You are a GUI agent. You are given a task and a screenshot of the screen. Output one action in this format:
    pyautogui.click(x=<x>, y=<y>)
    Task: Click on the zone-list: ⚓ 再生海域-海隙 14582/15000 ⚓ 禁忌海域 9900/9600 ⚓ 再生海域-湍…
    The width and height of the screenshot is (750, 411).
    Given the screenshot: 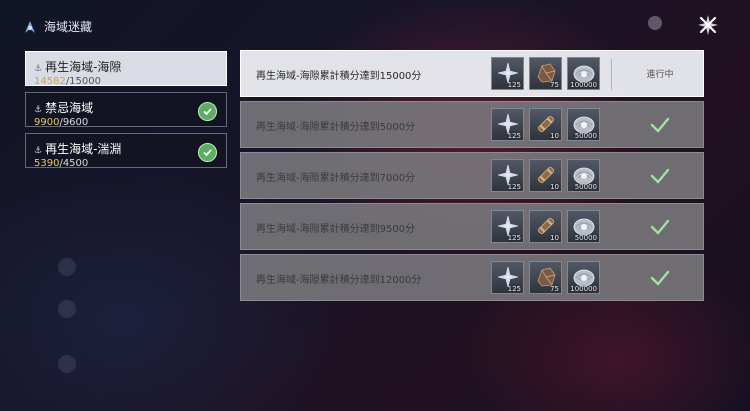 What is the action you would take?
    pyautogui.click(x=126, y=112)
    